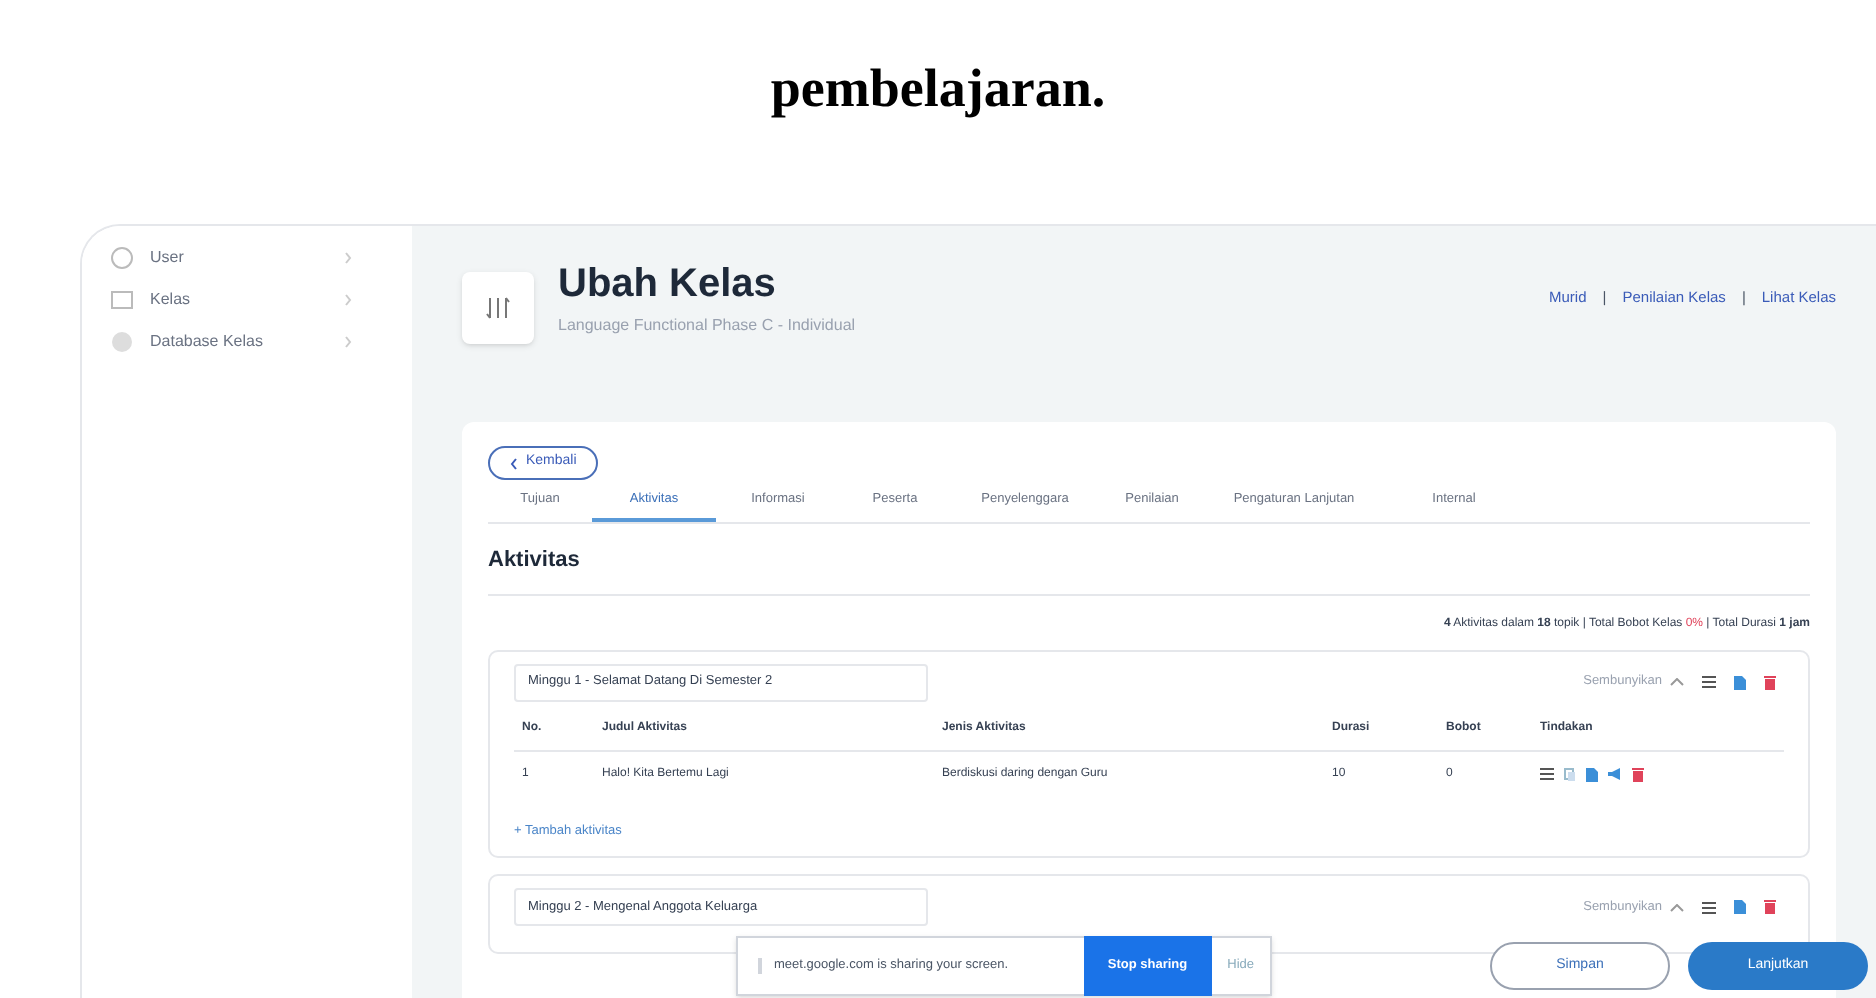 This screenshot has height=998, width=1876. What do you see at coordinates (1570, 774) in the screenshot?
I see `copy-icon` at bounding box center [1570, 774].